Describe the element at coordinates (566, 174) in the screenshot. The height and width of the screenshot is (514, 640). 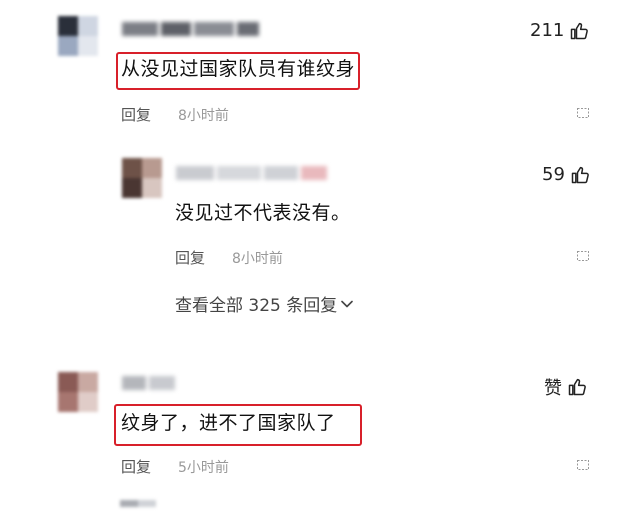
I see `like-button: 59` at that location.